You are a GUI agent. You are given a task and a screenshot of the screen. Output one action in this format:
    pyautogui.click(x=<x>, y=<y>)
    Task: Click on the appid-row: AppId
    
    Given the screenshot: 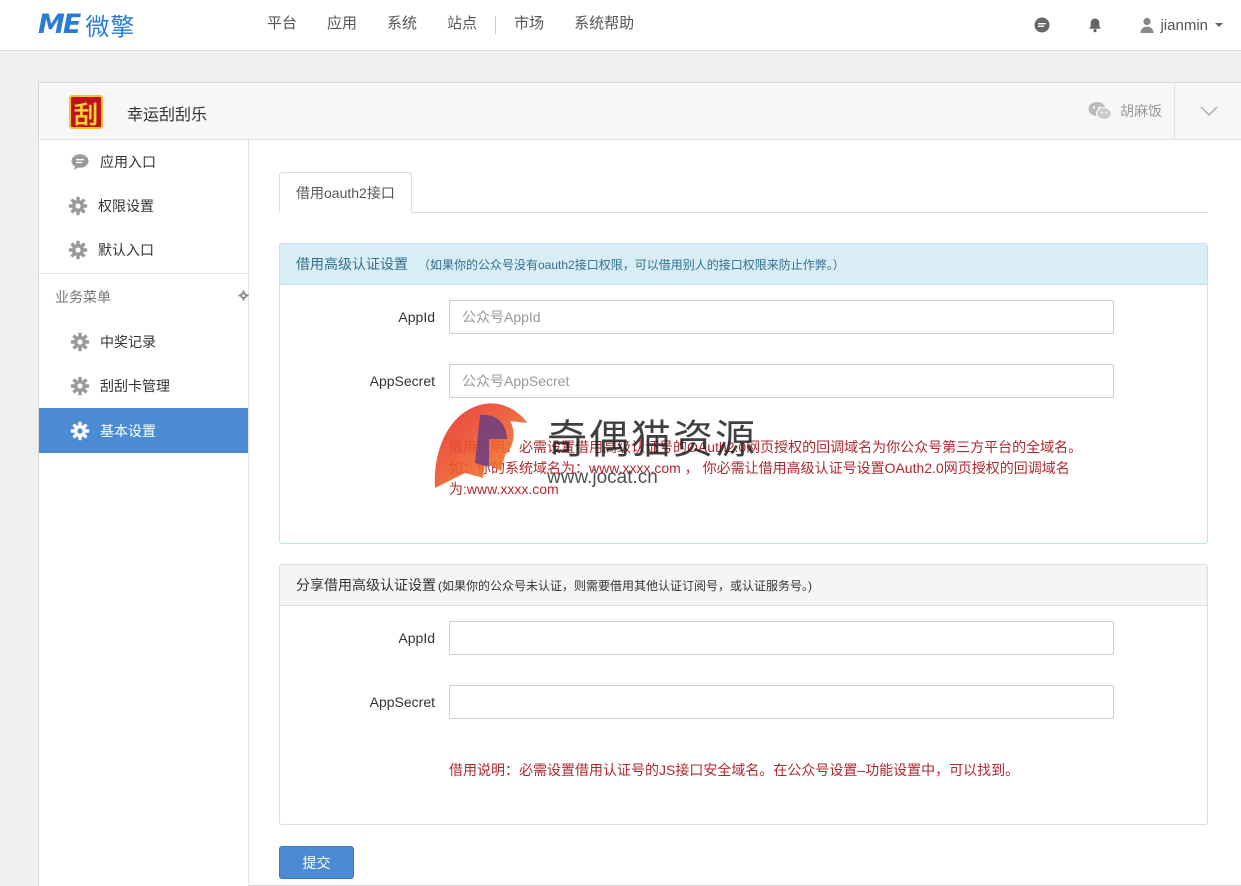 What is the action you would take?
    pyautogui.click(x=743, y=317)
    